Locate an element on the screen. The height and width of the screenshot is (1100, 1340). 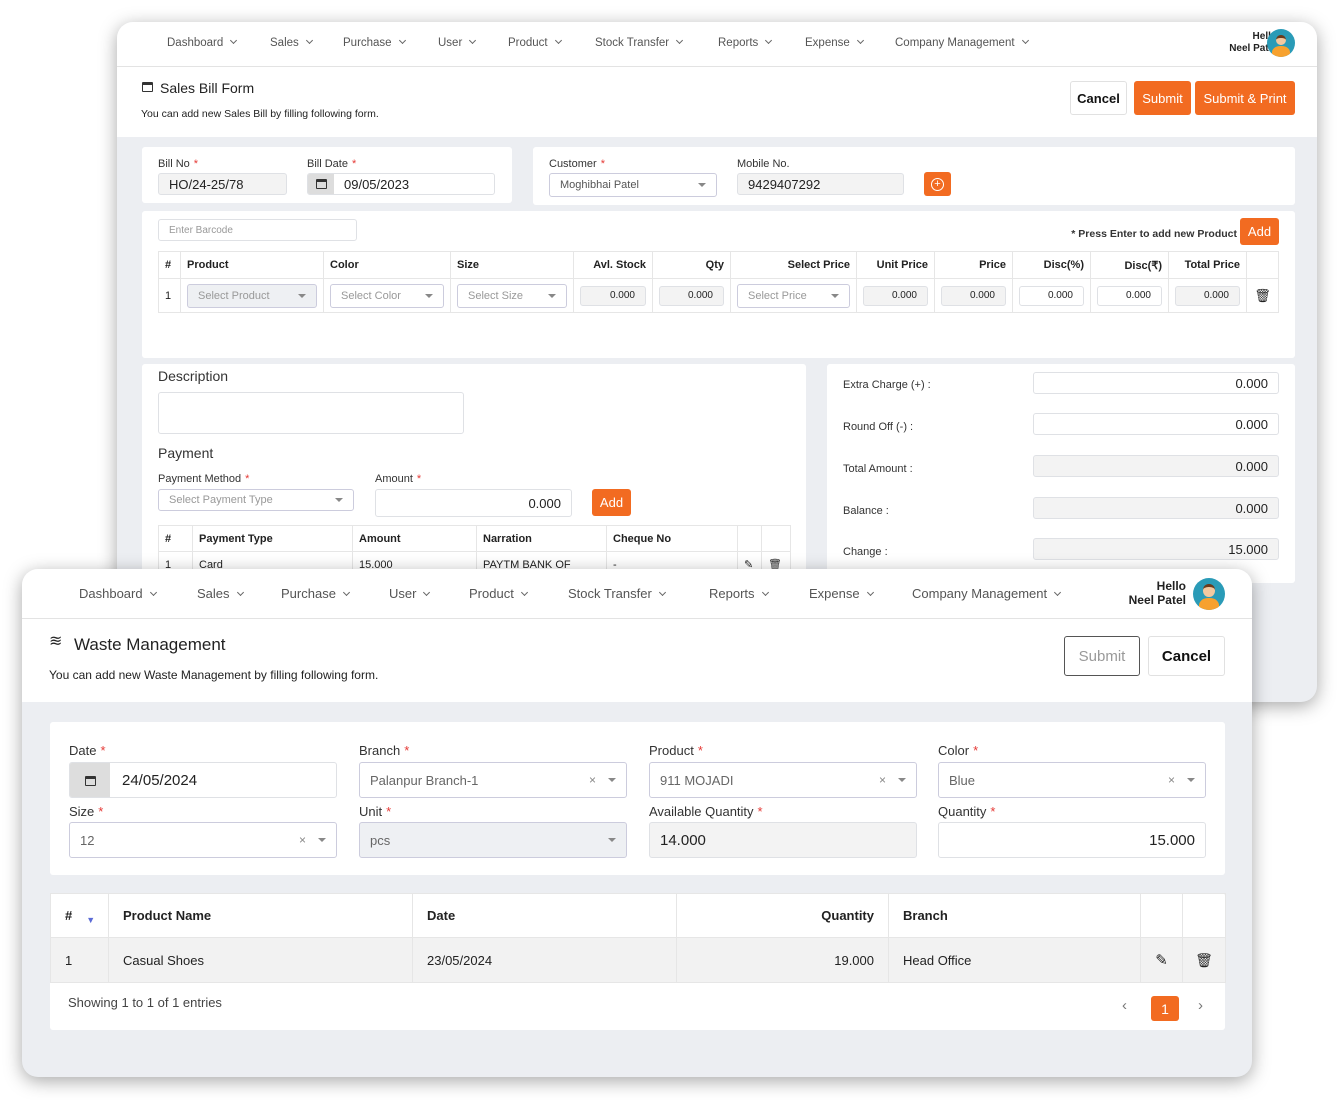
product-select: 911 MOJADI × is located at coordinates (783, 780).